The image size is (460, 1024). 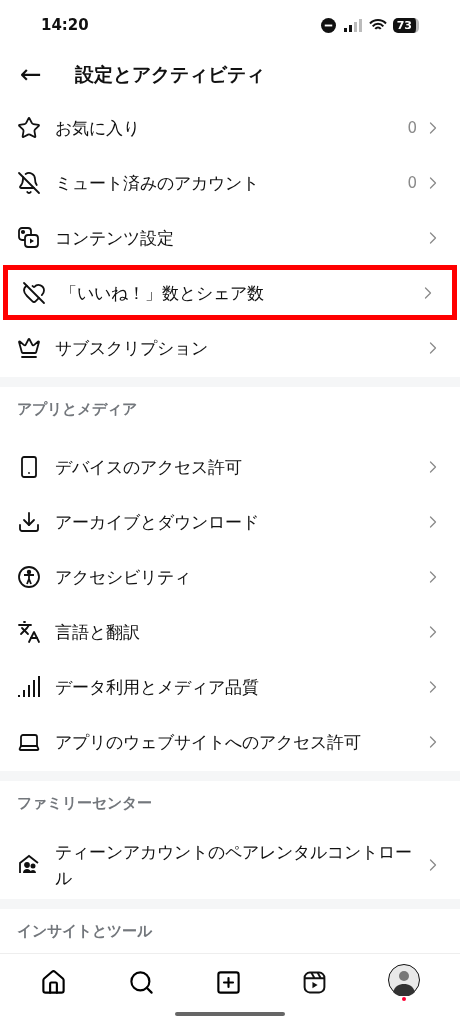 I want to click on accessibility-icon, so click(x=29, y=576).